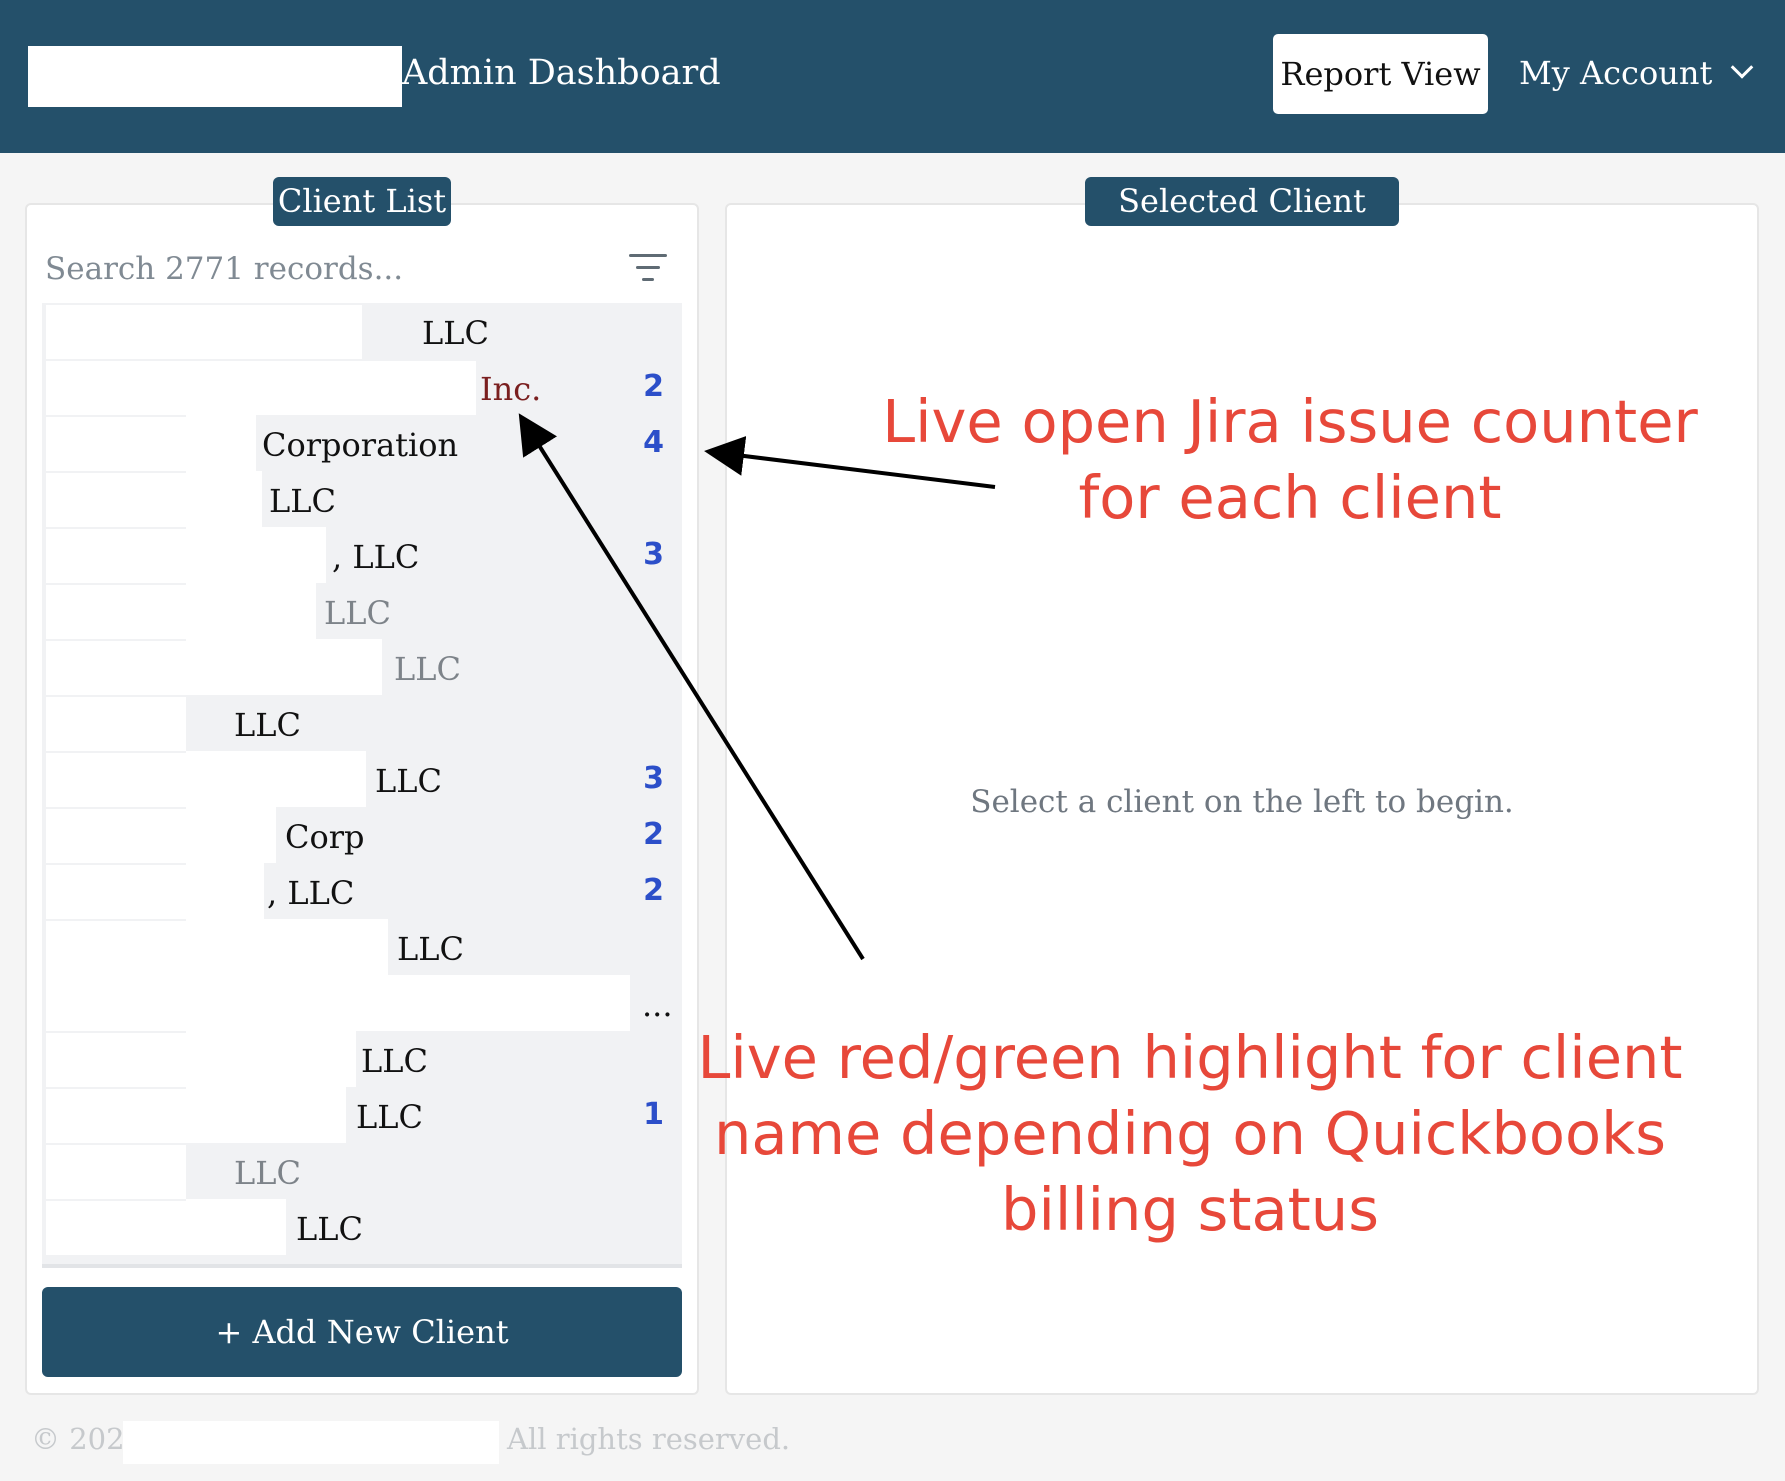 The width and height of the screenshot is (1785, 1481). Describe the element at coordinates (311, 1442) in the screenshot. I see `footer-company-redacted` at that location.